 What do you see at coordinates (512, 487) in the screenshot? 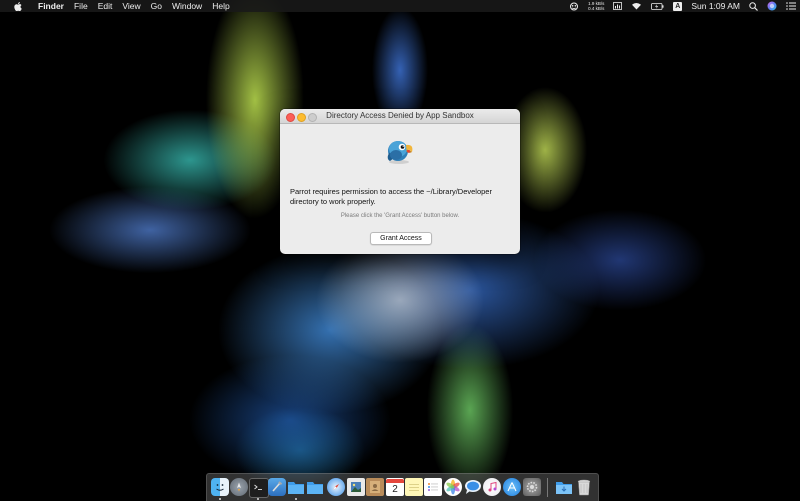
I see `app-store-icon` at bounding box center [512, 487].